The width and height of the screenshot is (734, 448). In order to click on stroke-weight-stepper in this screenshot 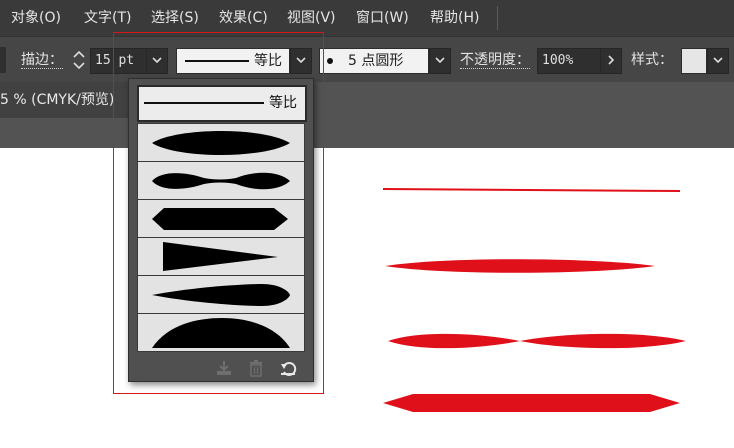, I will do `click(79, 60)`.